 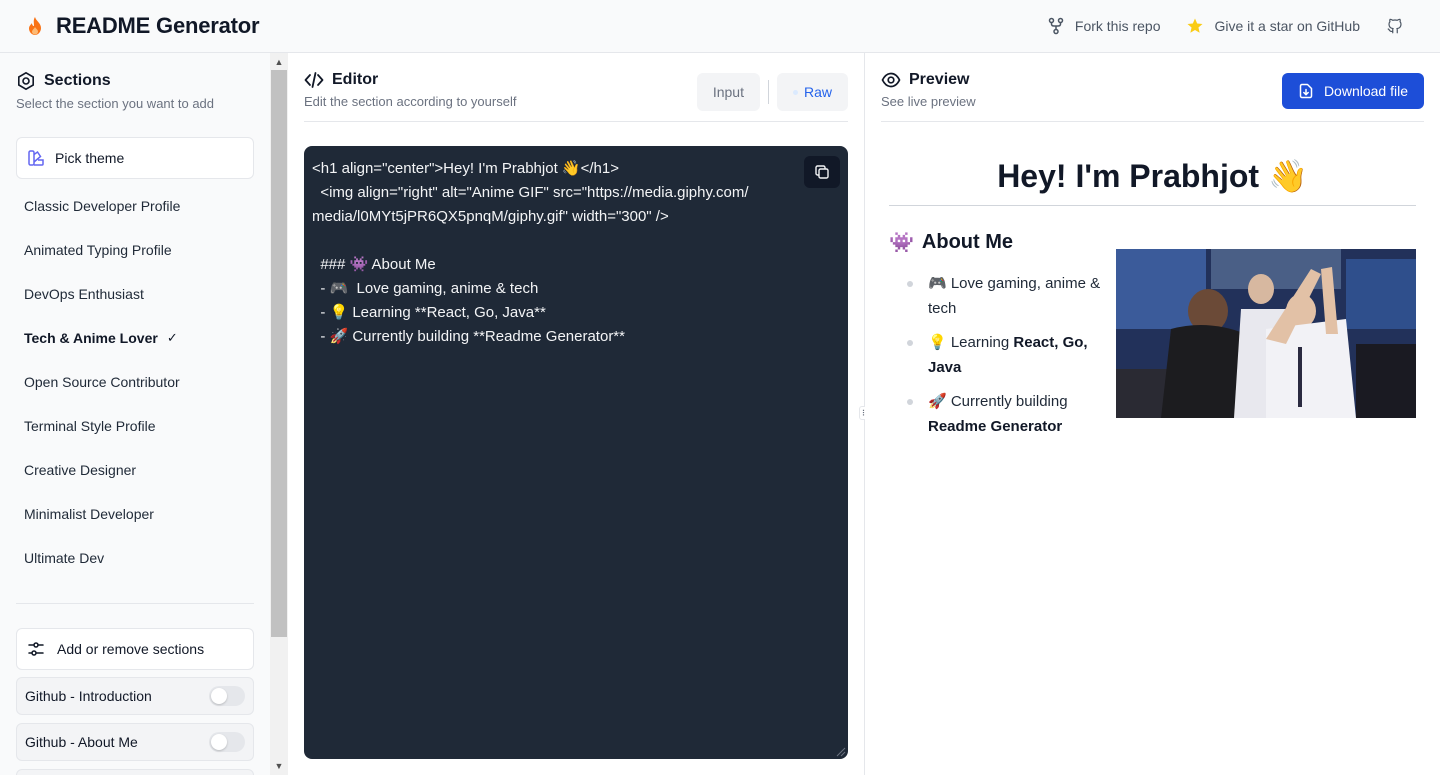 What do you see at coordinates (1005, 296) in the screenshot?
I see `list-item: 🎮 Love gaming, anime & tech` at bounding box center [1005, 296].